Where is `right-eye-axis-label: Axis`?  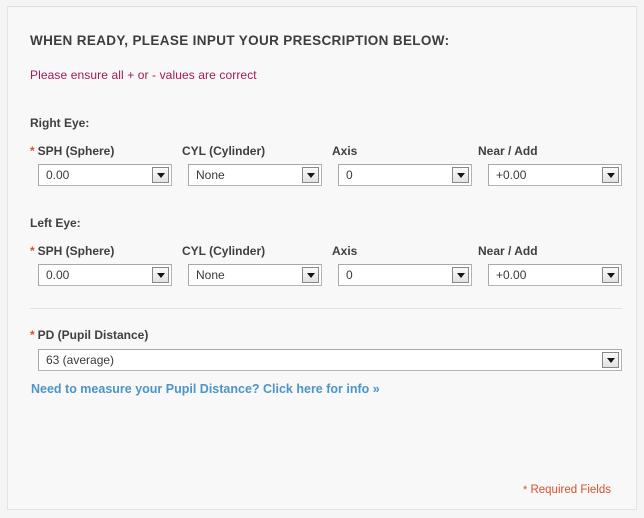 right-eye-axis-label: Axis is located at coordinates (345, 151).